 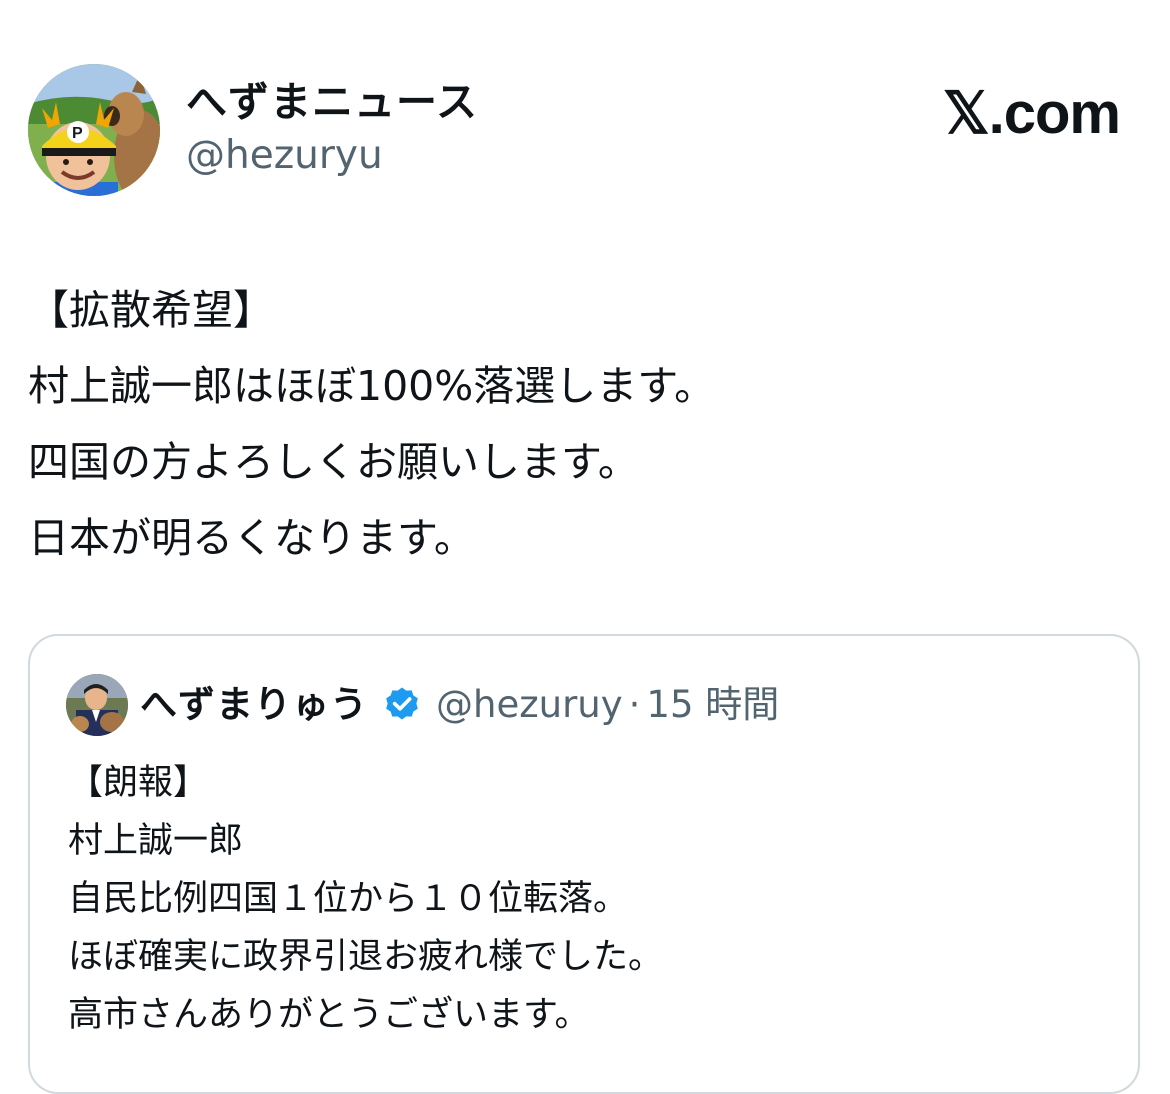 I want to click on quoted-line: 村上誠一郎, so click(x=156, y=841).